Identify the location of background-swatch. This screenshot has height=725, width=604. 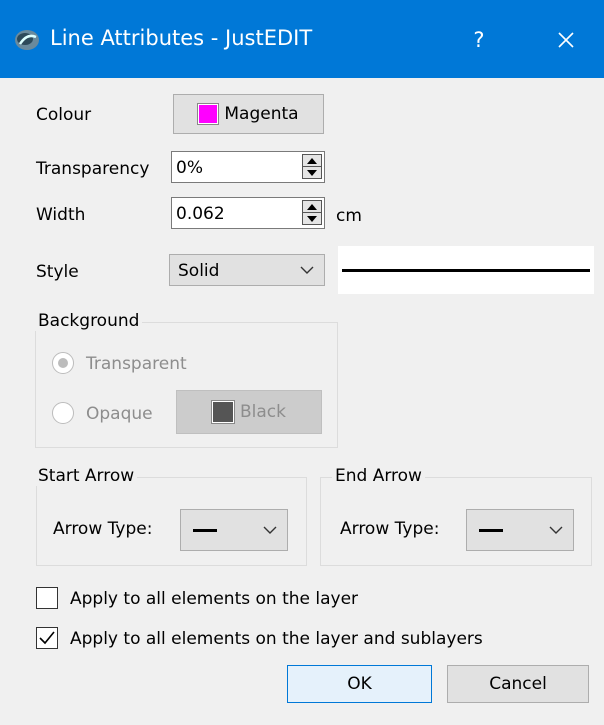
(223, 412).